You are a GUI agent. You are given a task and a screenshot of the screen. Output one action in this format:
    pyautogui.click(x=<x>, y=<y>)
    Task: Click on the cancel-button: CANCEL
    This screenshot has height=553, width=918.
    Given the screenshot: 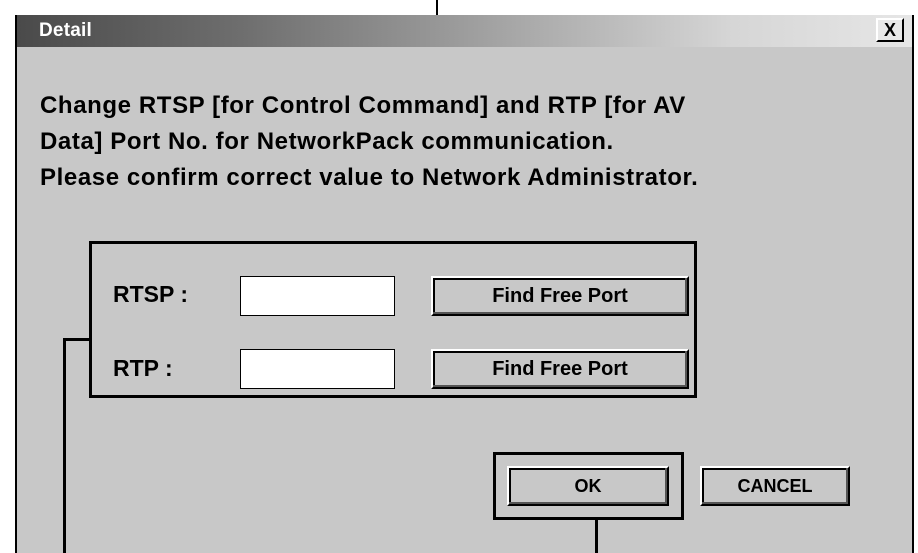 What is the action you would take?
    pyautogui.click(x=775, y=486)
    